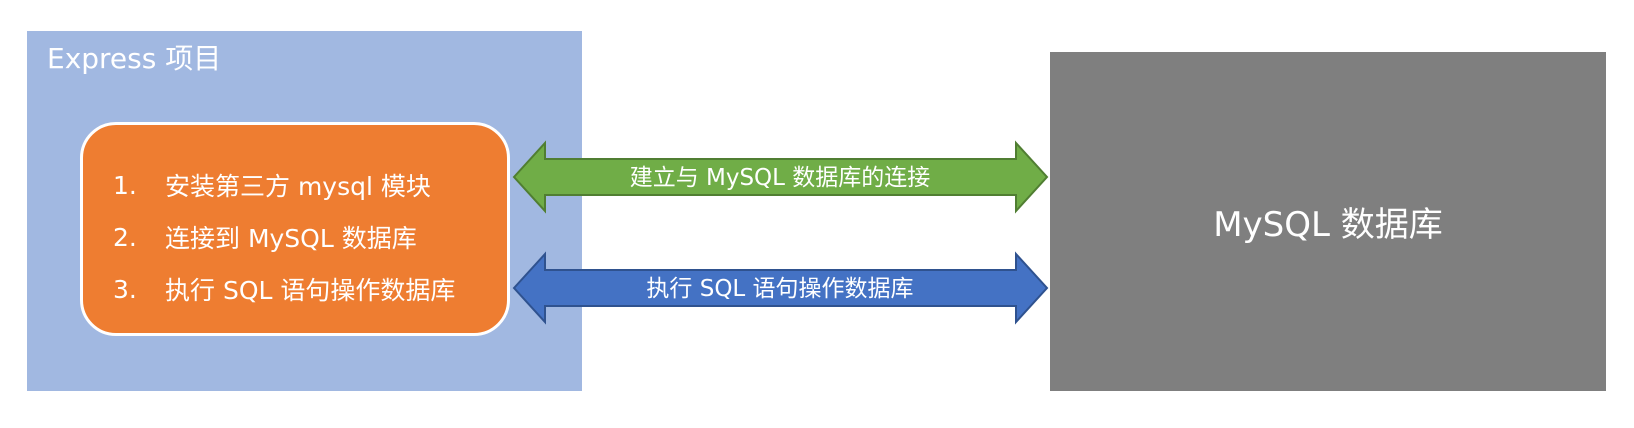 This screenshot has width=1634, height=428. What do you see at coordinates (780, 178) in the screenshot?
I see `connect-arrow-label: 建立与 MySQL 数据库的连接` at bounding box center [780, 178].